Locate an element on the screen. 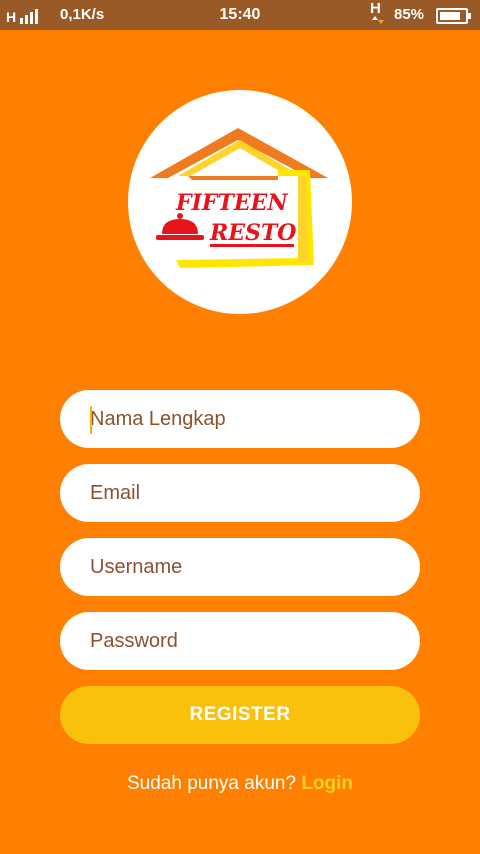 This screenshot has height=854, width=480. login-link: Login is located at coordinates (327, 783).